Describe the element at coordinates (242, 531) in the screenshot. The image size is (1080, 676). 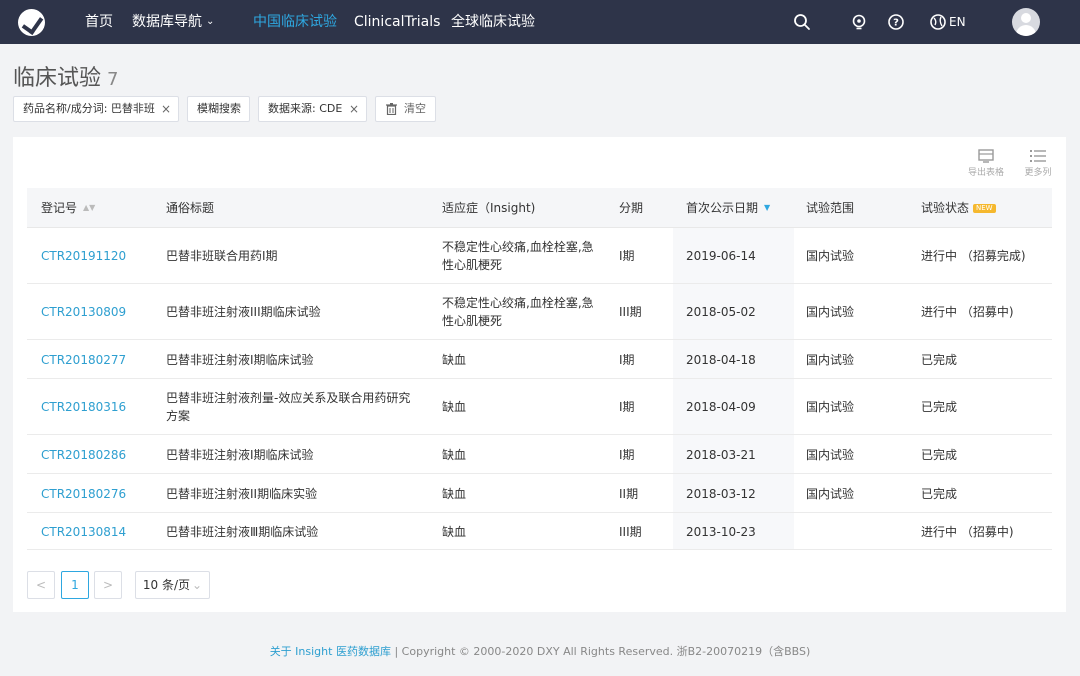
I see `cell-title: 巴替非班注射液Ⅲ期临床试验` at that location.